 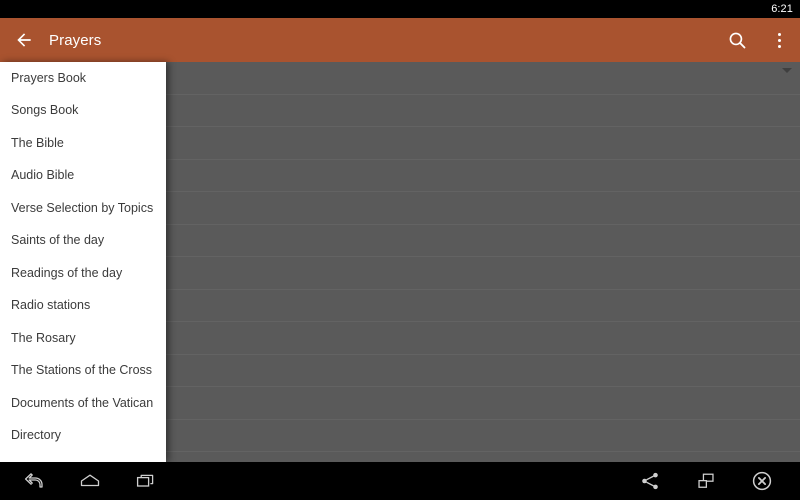 I want to click on drawer-item-label: Saints of the day, so click(x=58, y=240).